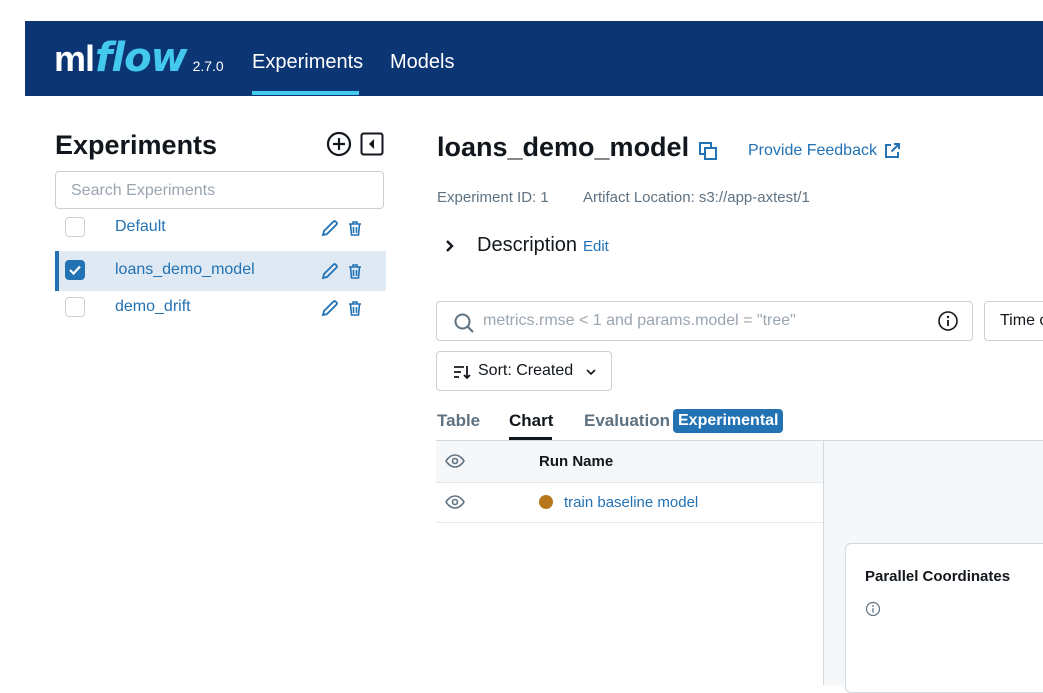  I want to click on runs-table-header: Run Name, so click(629, 462).